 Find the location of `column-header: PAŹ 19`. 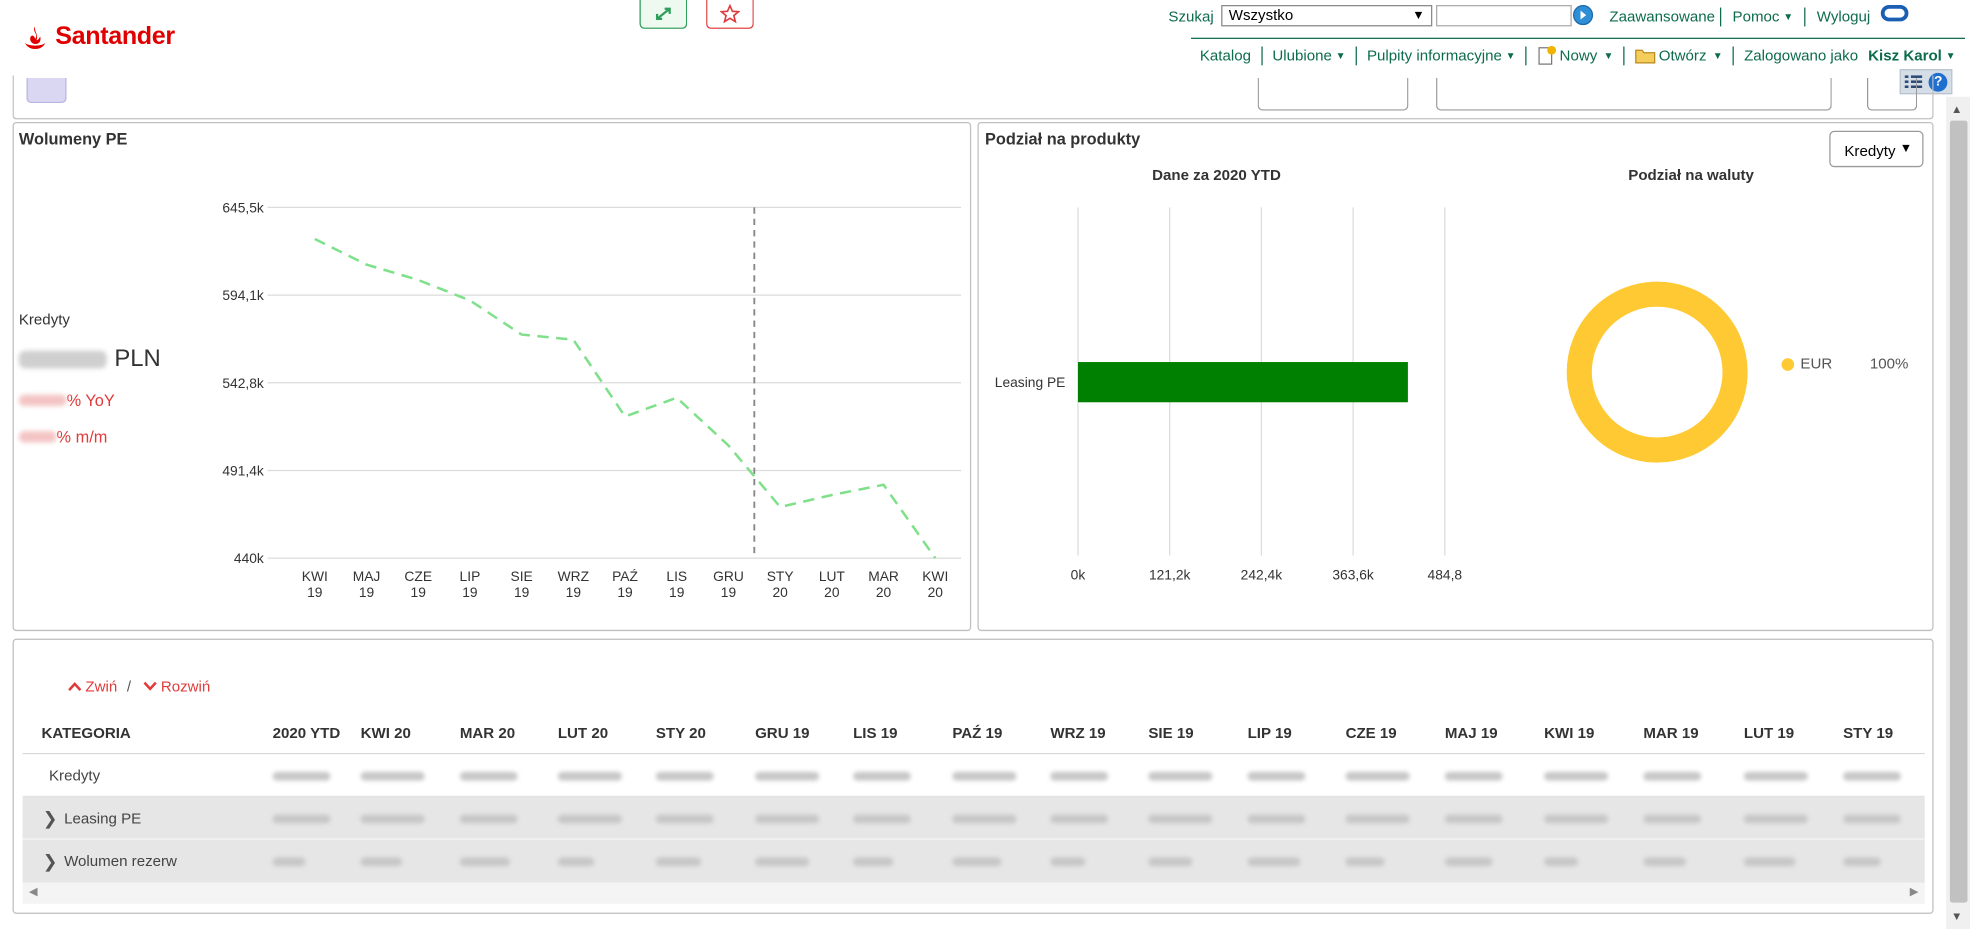

column-header: PAŹ 19 is located at coordinates (977, 733).